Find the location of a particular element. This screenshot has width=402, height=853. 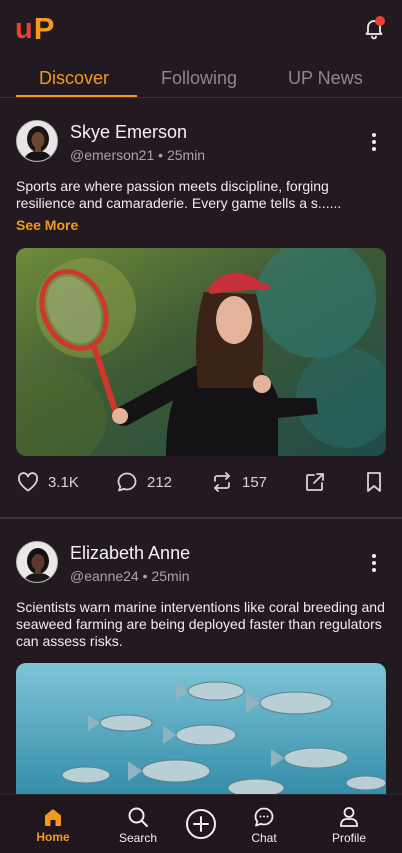

nav-chat: Chat is located at coordinates (264, 824).